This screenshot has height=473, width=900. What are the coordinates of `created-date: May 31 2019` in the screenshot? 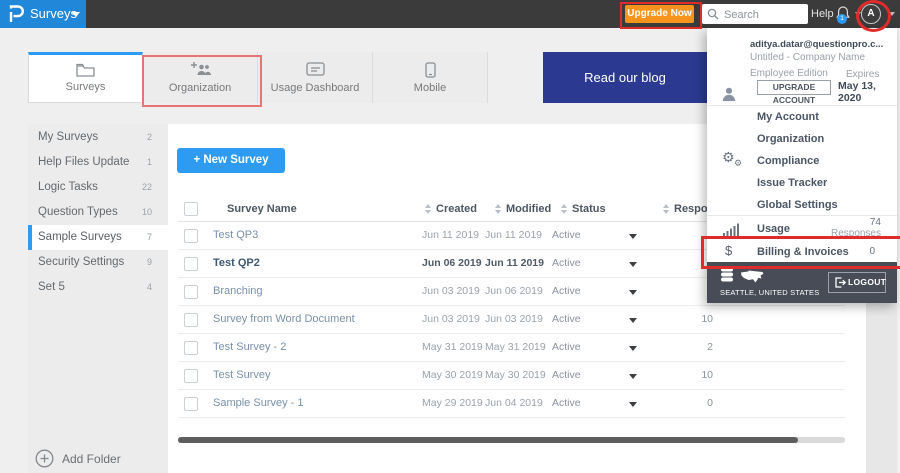 It's located at (452, 347).